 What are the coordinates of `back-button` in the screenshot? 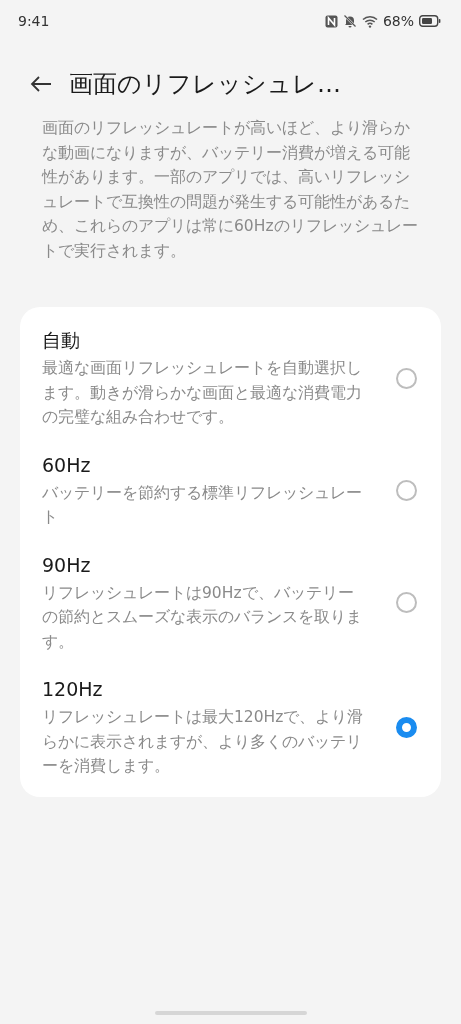 It's located at (41, 84).